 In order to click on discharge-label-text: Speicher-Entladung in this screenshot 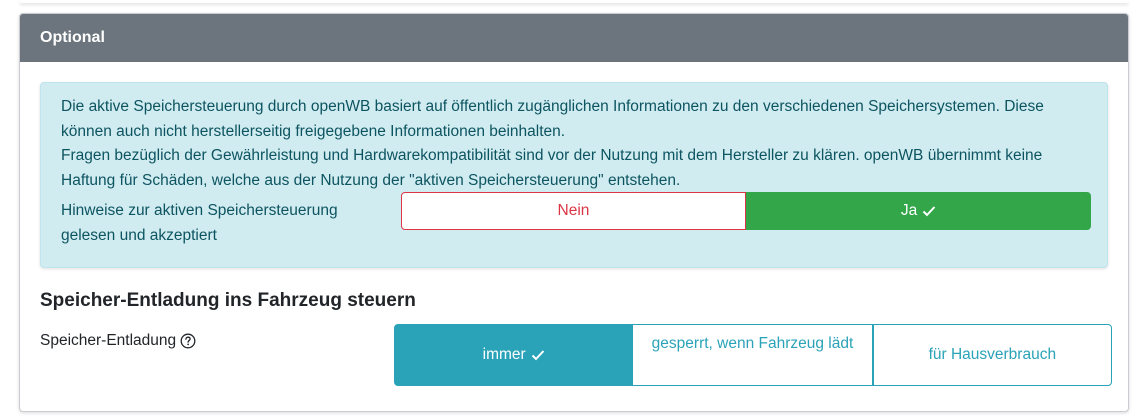, I will do `click(108, 340)`.